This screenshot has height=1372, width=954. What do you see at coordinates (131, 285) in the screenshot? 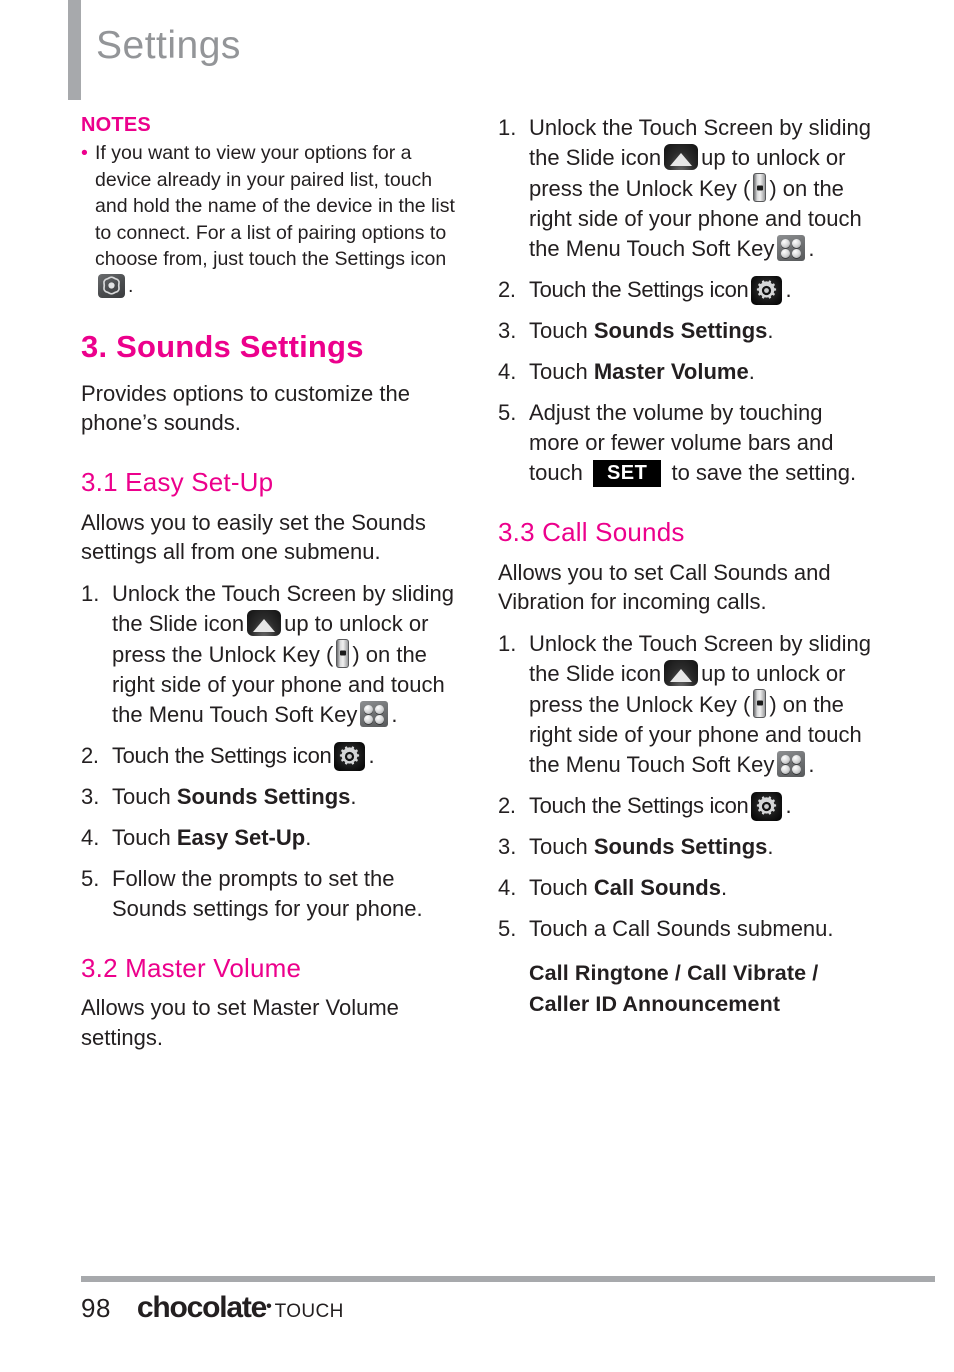
I see `note-trailing-period: .` at bounding box center [131, 285].